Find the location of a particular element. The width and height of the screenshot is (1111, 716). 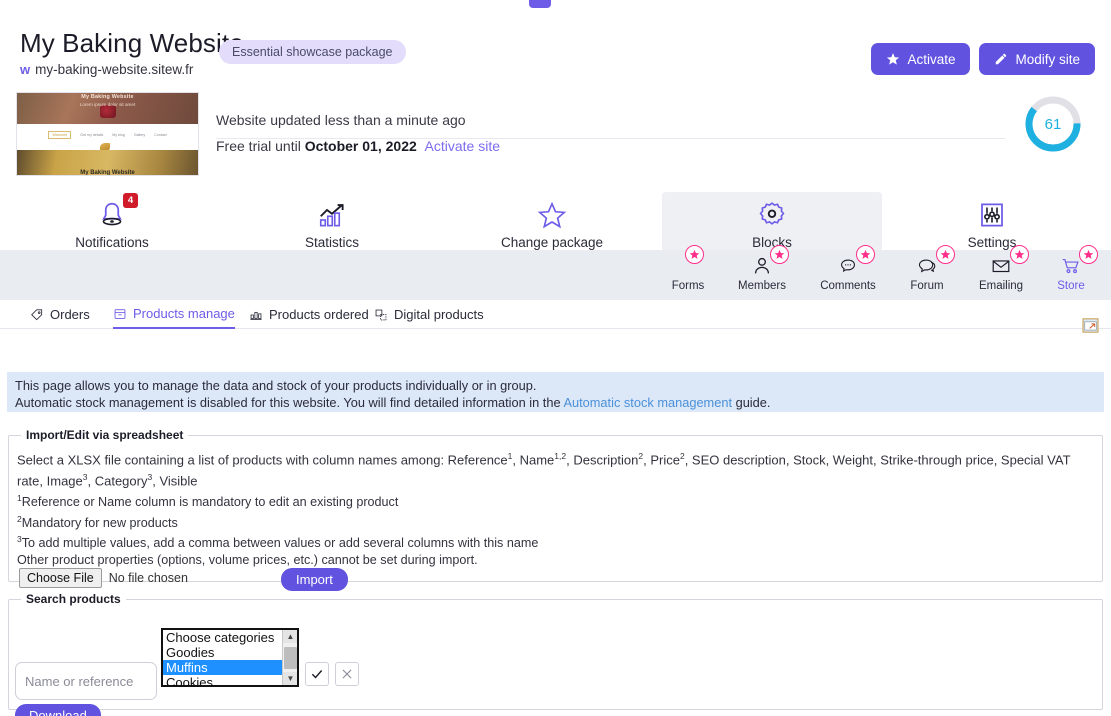

star-outline-icon is located at coordinates (552, 215).